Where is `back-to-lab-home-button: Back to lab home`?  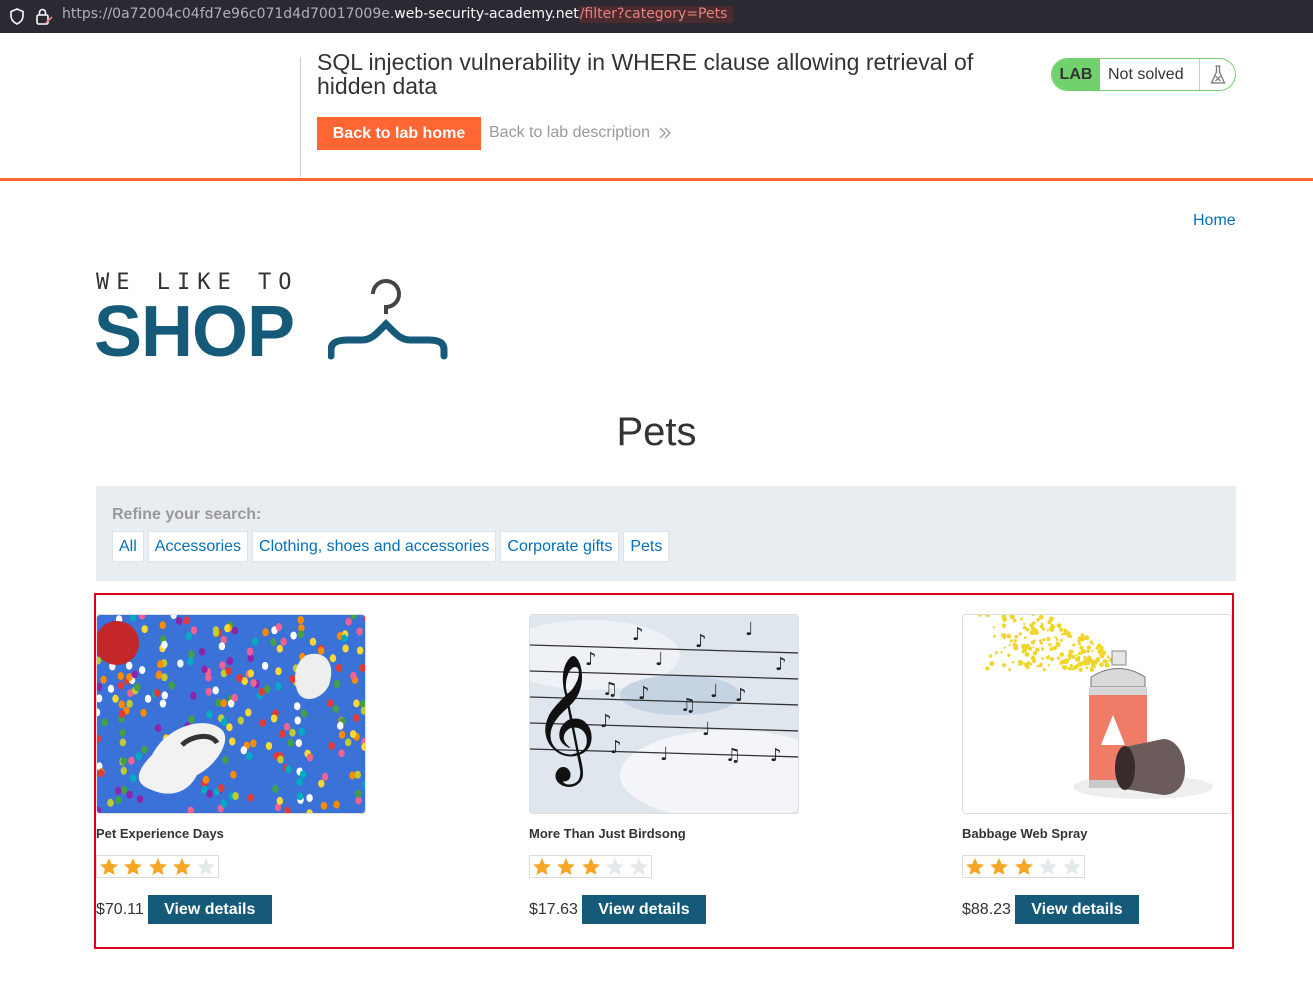 back-to-lab-home-button: Back to lab home is located at coordinates (399, 133).